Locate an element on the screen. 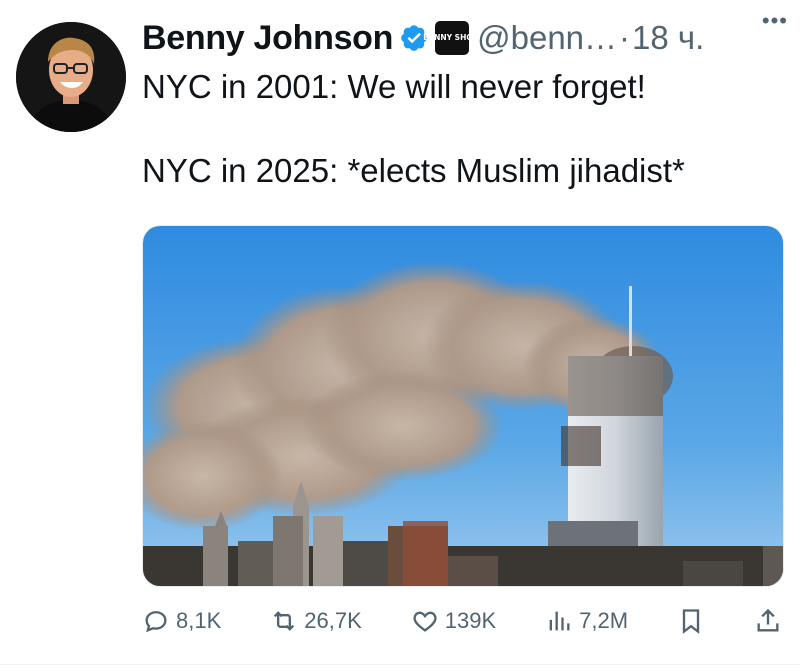 This screenshot has height=671, width=800. views-count: 7,2M is located at coordinates (604, 620).